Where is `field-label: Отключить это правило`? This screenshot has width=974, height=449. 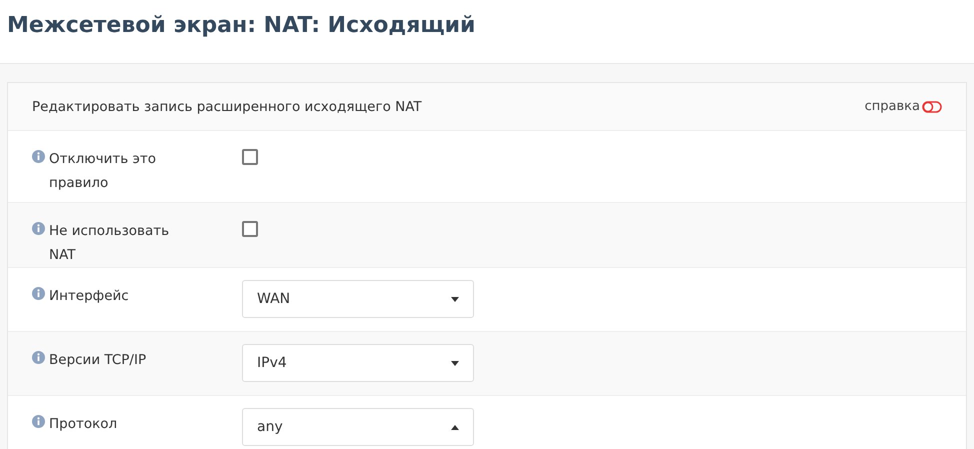
field-label: Отключить это правило is located at coordinates (103, 171).